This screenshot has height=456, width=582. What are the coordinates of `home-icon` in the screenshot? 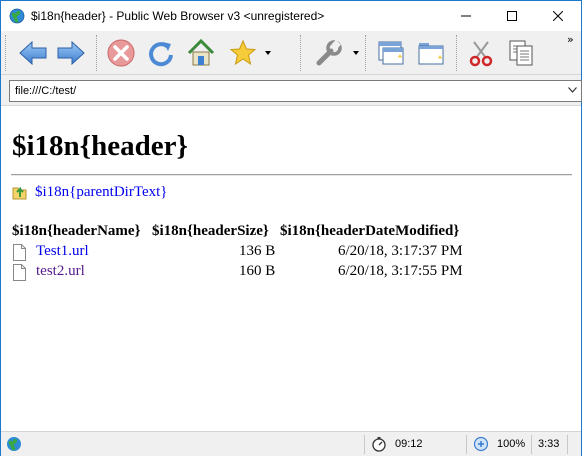 It's located at (201, 53).